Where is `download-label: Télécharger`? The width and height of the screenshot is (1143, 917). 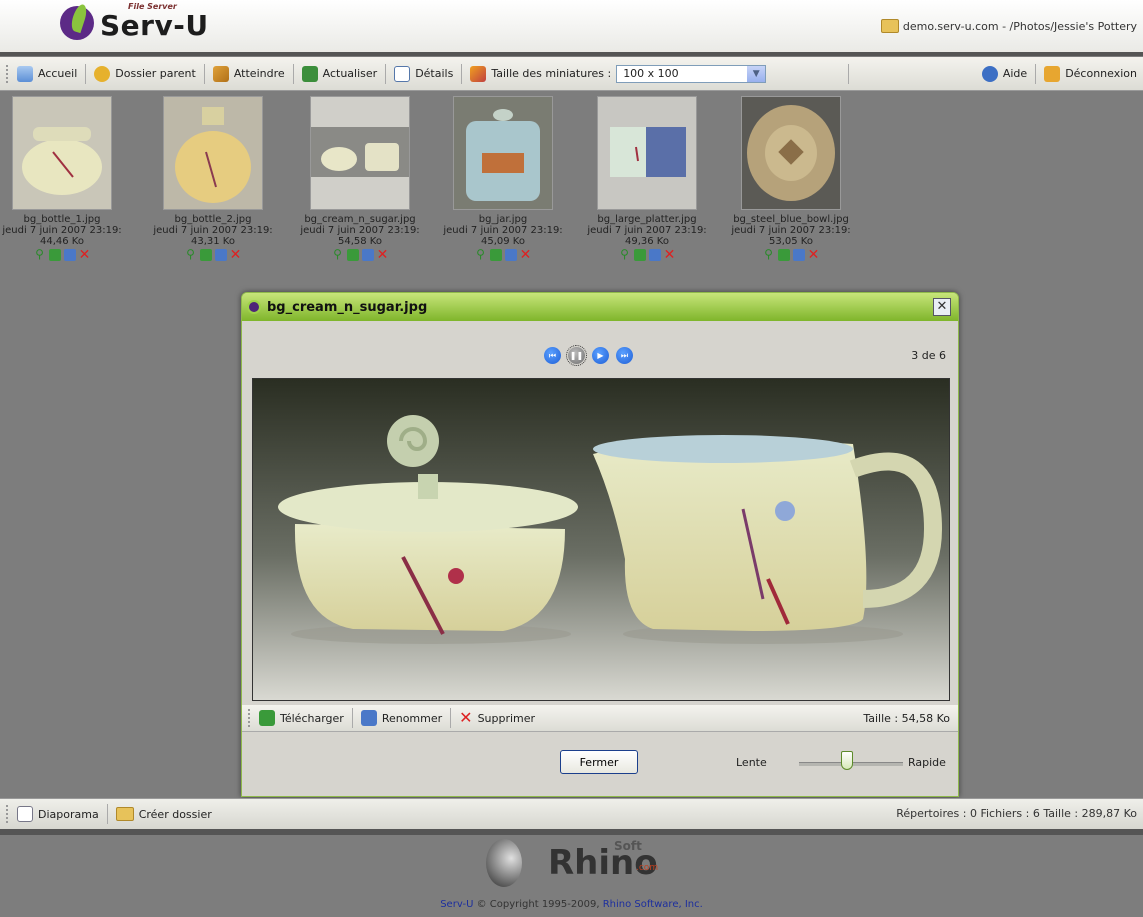 download-label: Télécharger is located at coordinates (312, 718).